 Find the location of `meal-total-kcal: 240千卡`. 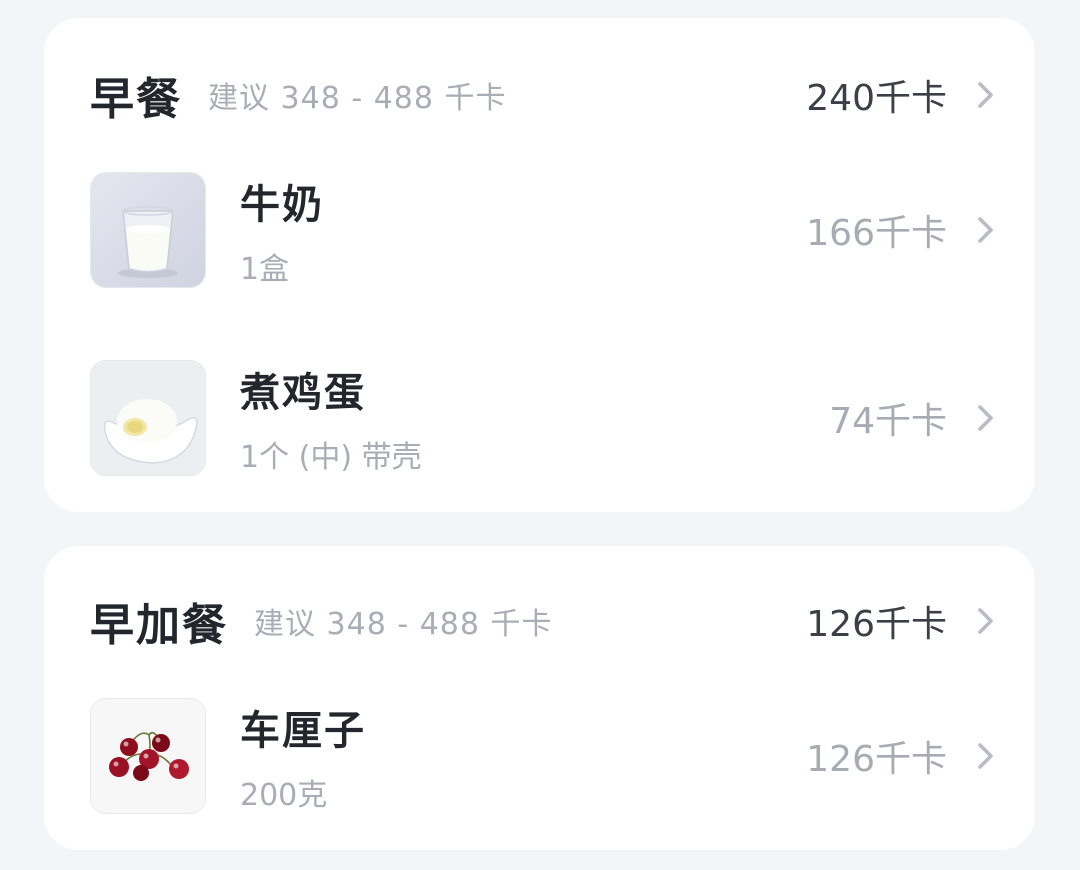

meal-total-kcal: 240千卡 is located at coordinates (876, 98).